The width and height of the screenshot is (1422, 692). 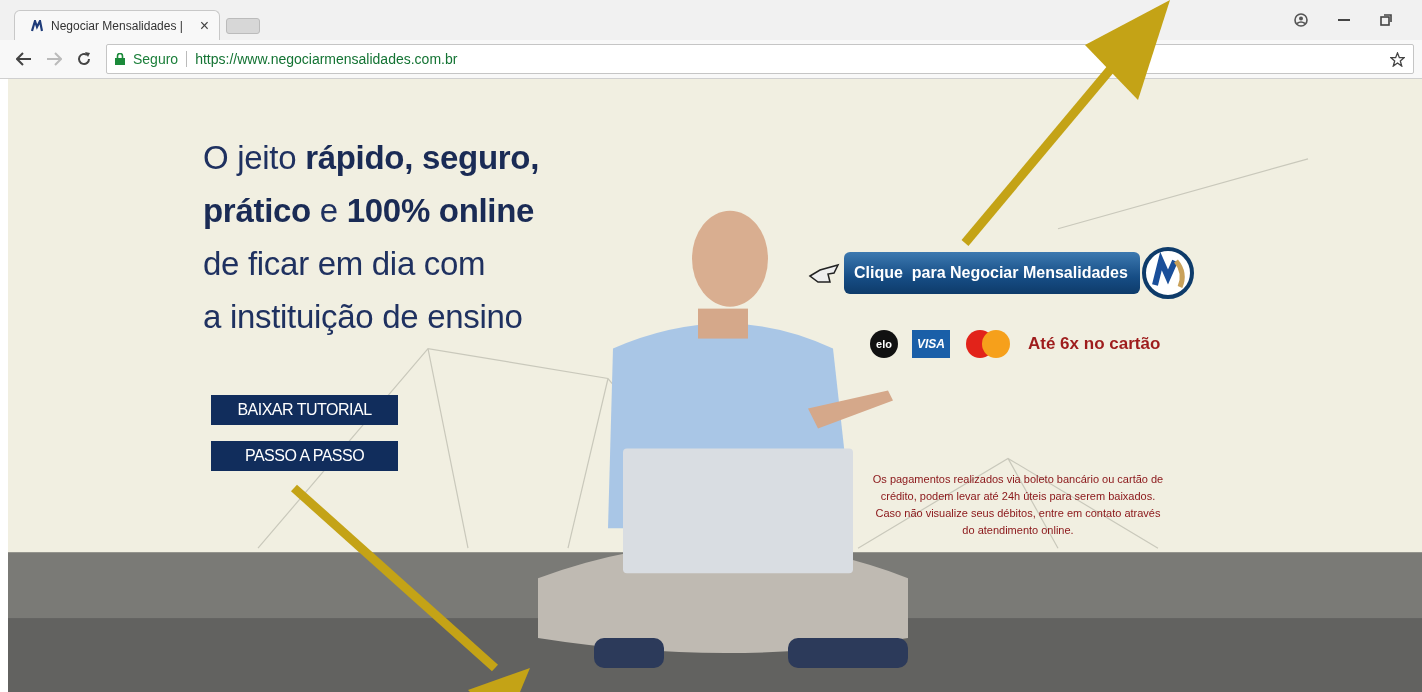 I want to click on headline-line: a instituição de ensino, so click(x=363, y=317).